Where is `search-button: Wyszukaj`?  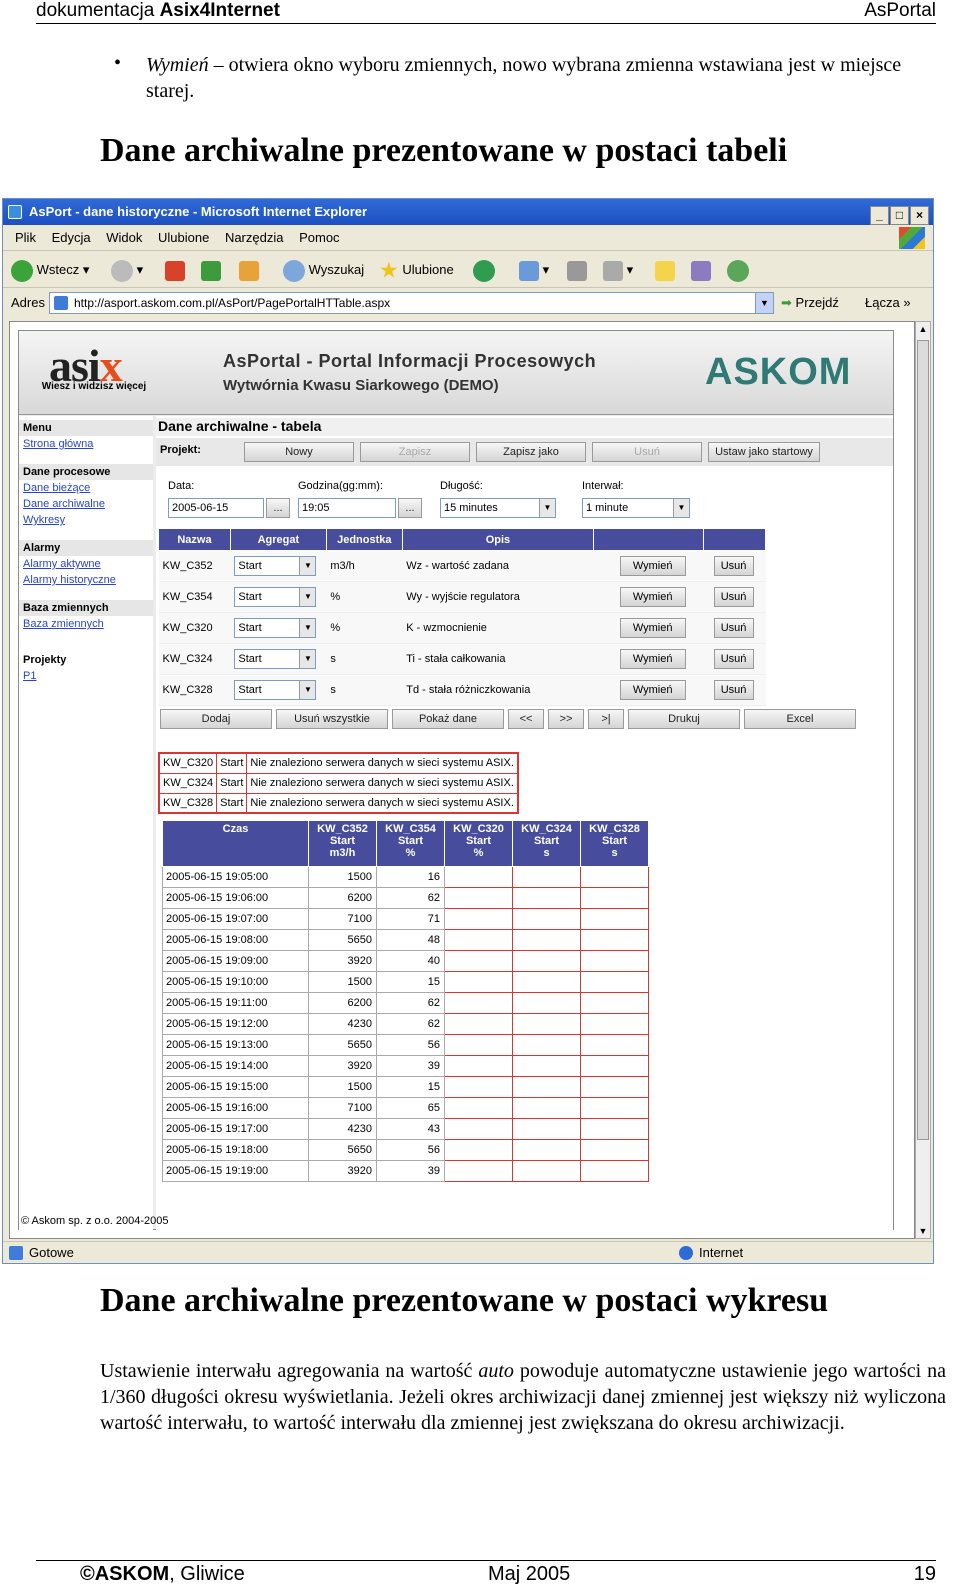
search-button: Wyszukaj is located at coordinates (323, 270).